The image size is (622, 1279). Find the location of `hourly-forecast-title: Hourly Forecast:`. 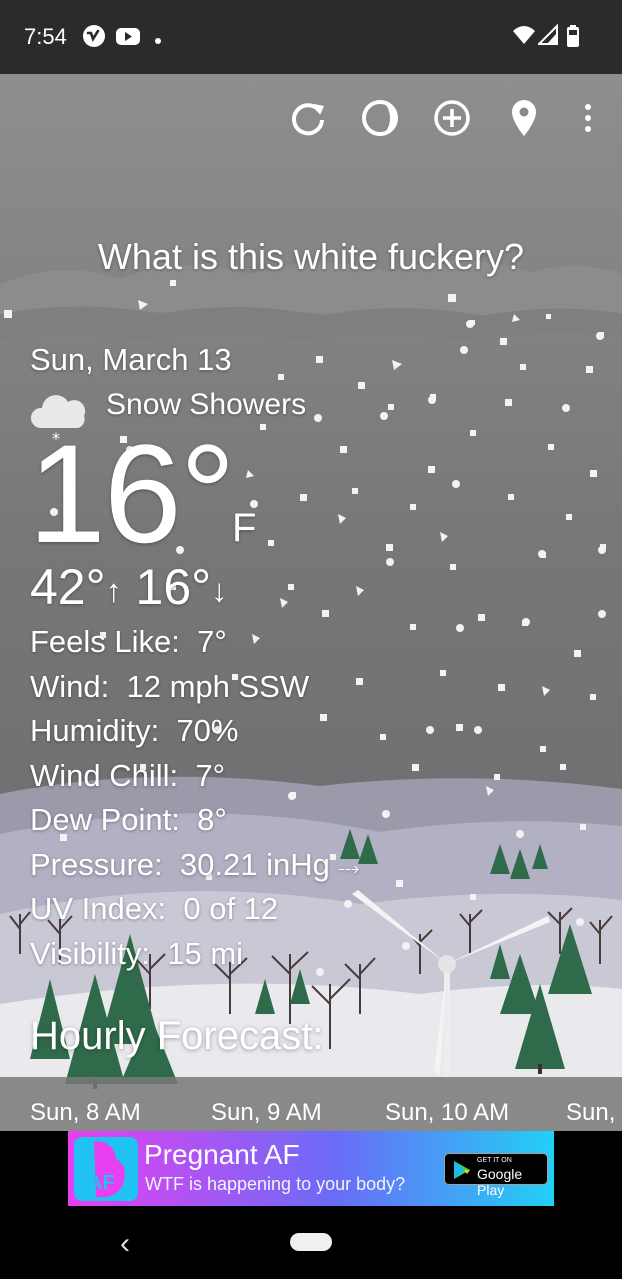

hourly-forecast-title: Hourly Forecast: is located at coordinates (177, 1036).